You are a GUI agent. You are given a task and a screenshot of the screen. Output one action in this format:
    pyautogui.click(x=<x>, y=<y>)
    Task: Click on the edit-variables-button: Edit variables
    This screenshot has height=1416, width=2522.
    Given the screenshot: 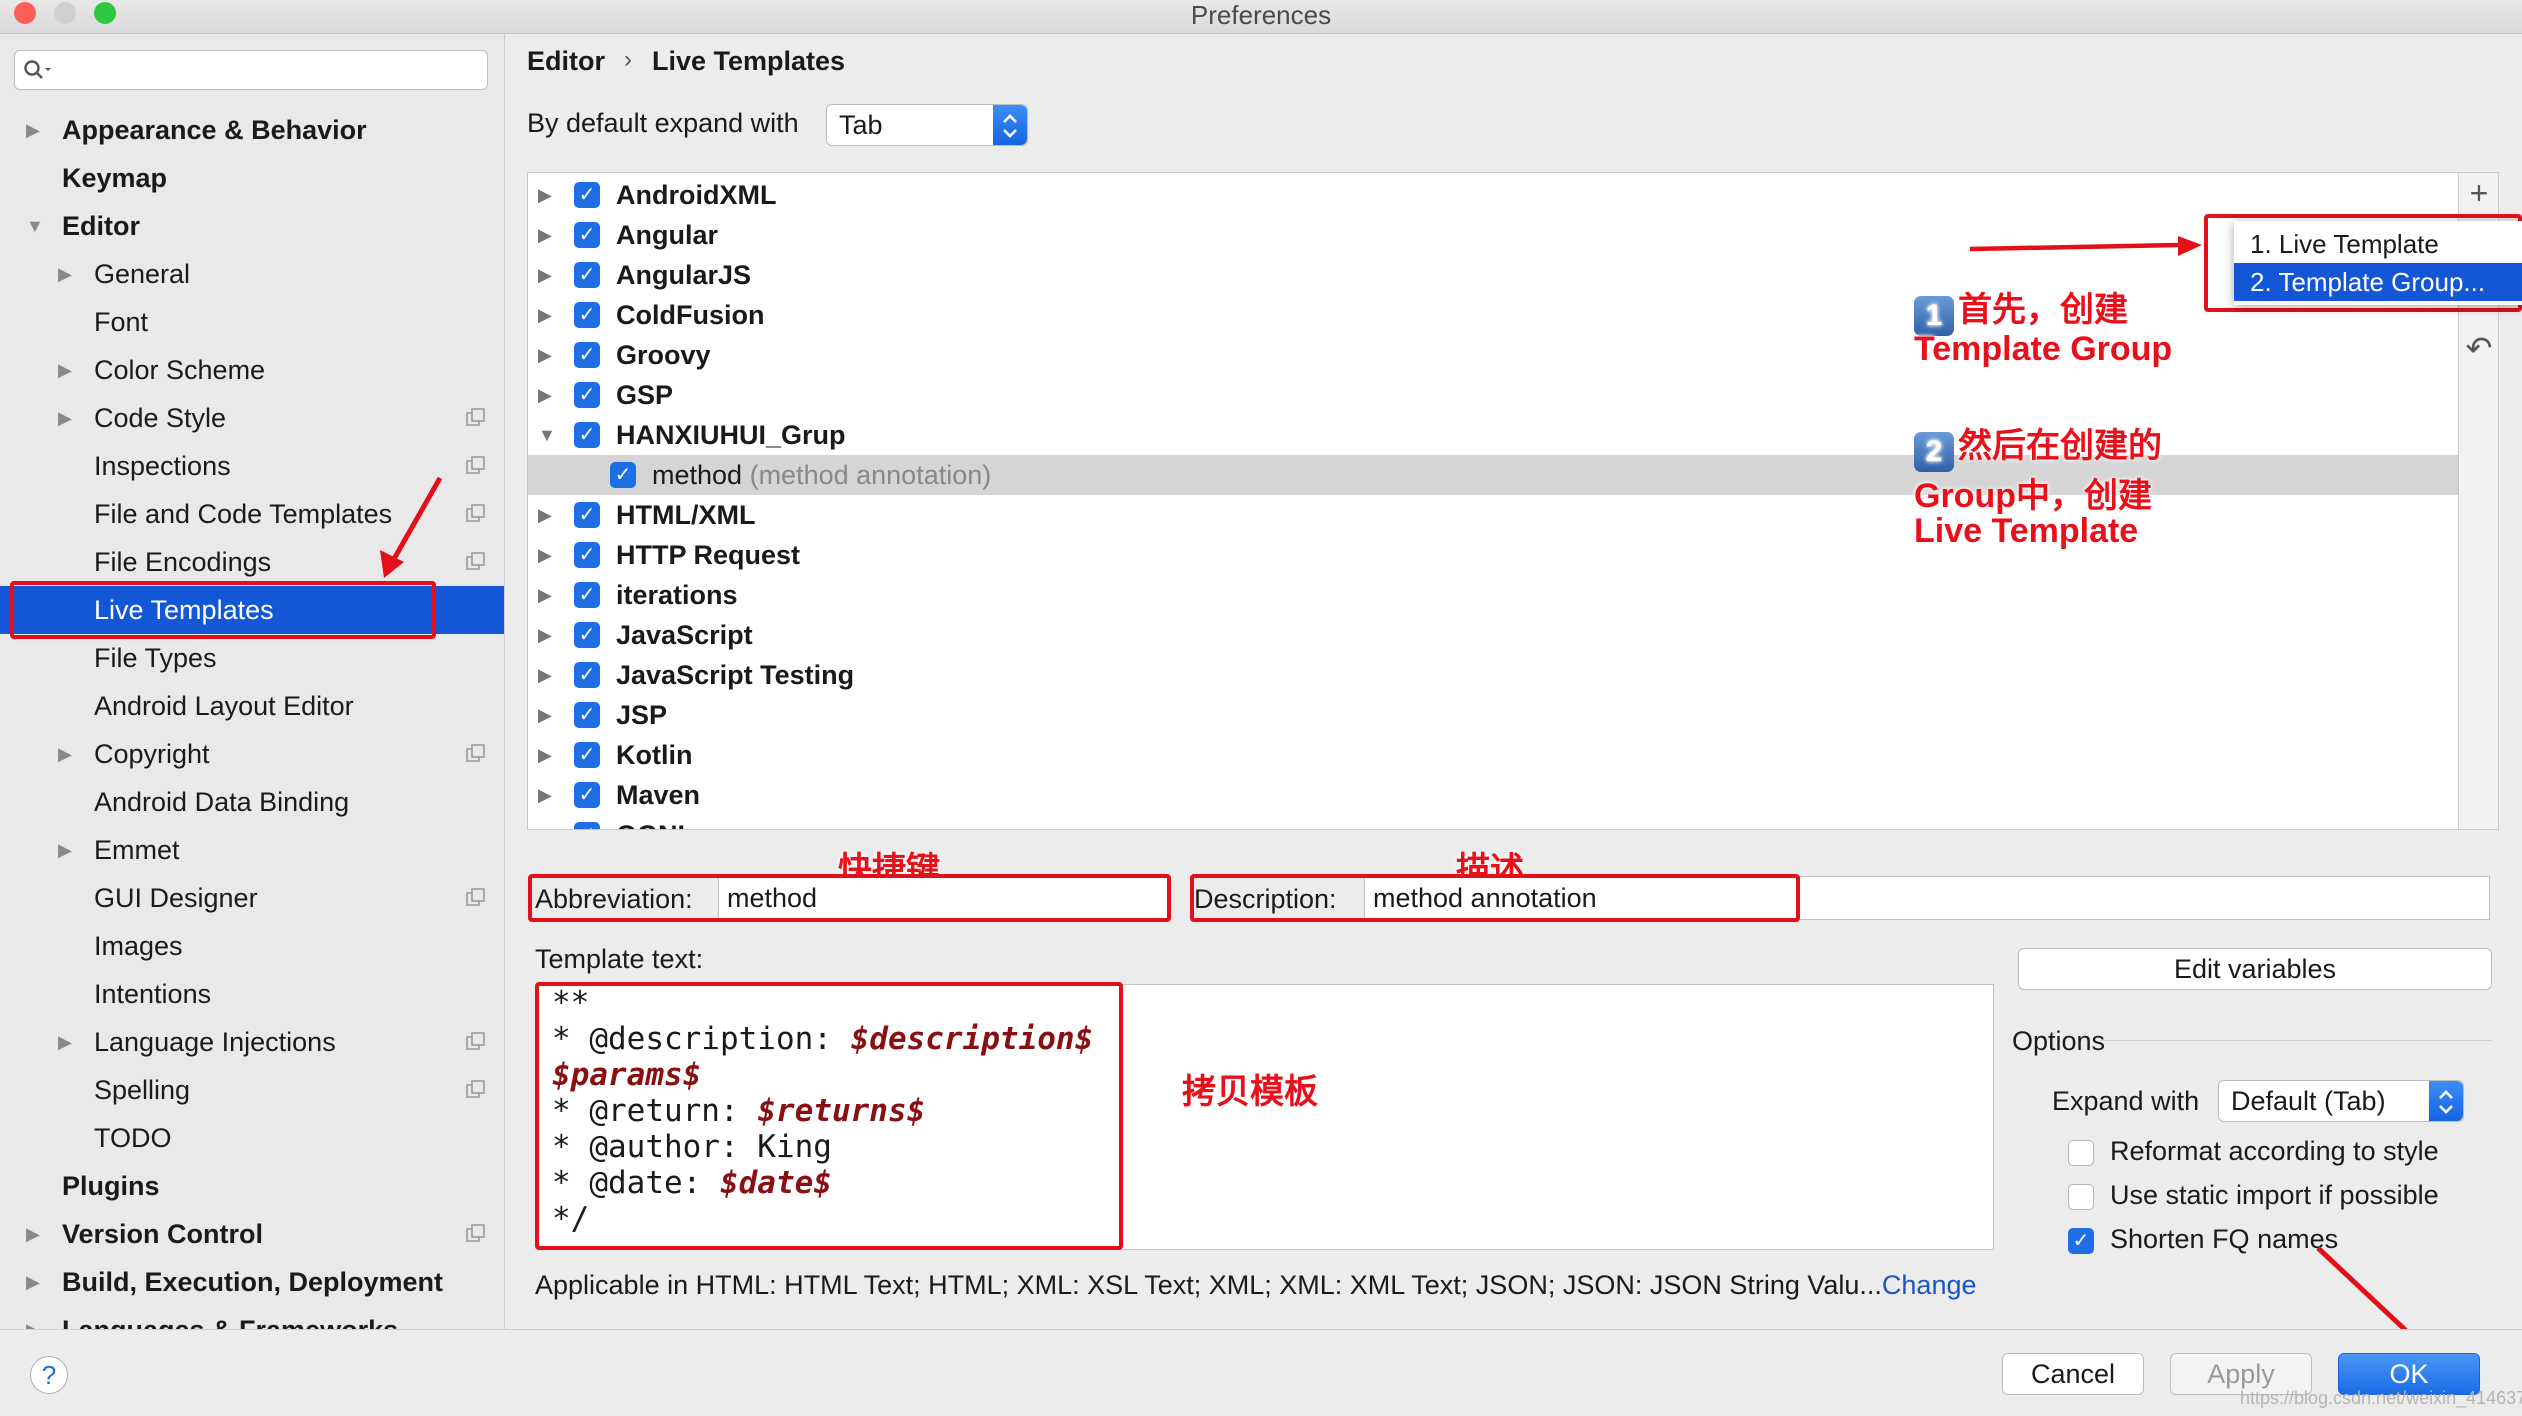 What is the action you would take?
    pyautogui.click(x=2255, y=969)
    